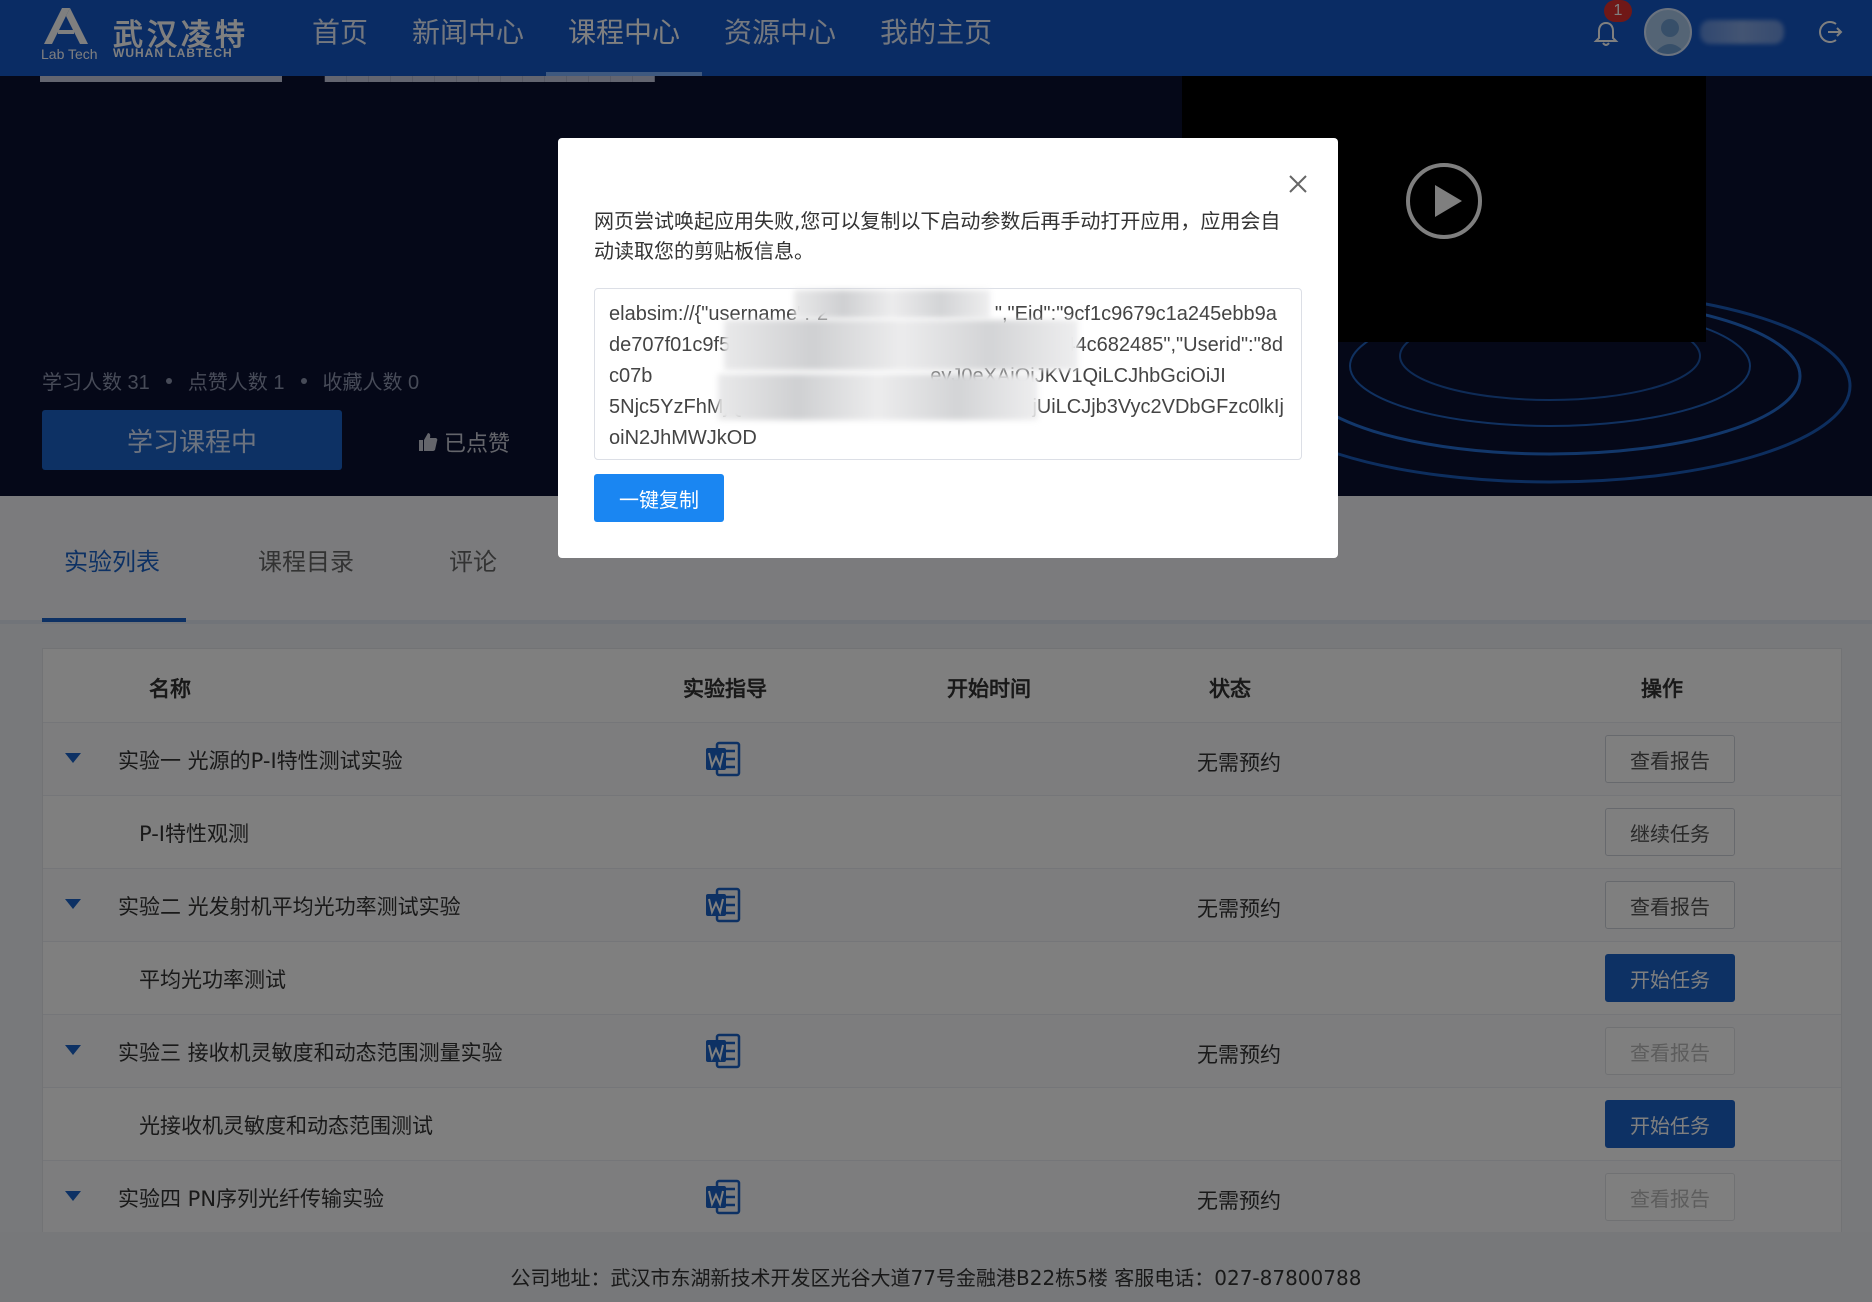 The width and height of the screenshot is (1872, 1302). What do you see at coordinates (1298, 184) in the screenshot?
I see `close-icon` at bounding box center [1298, 184].